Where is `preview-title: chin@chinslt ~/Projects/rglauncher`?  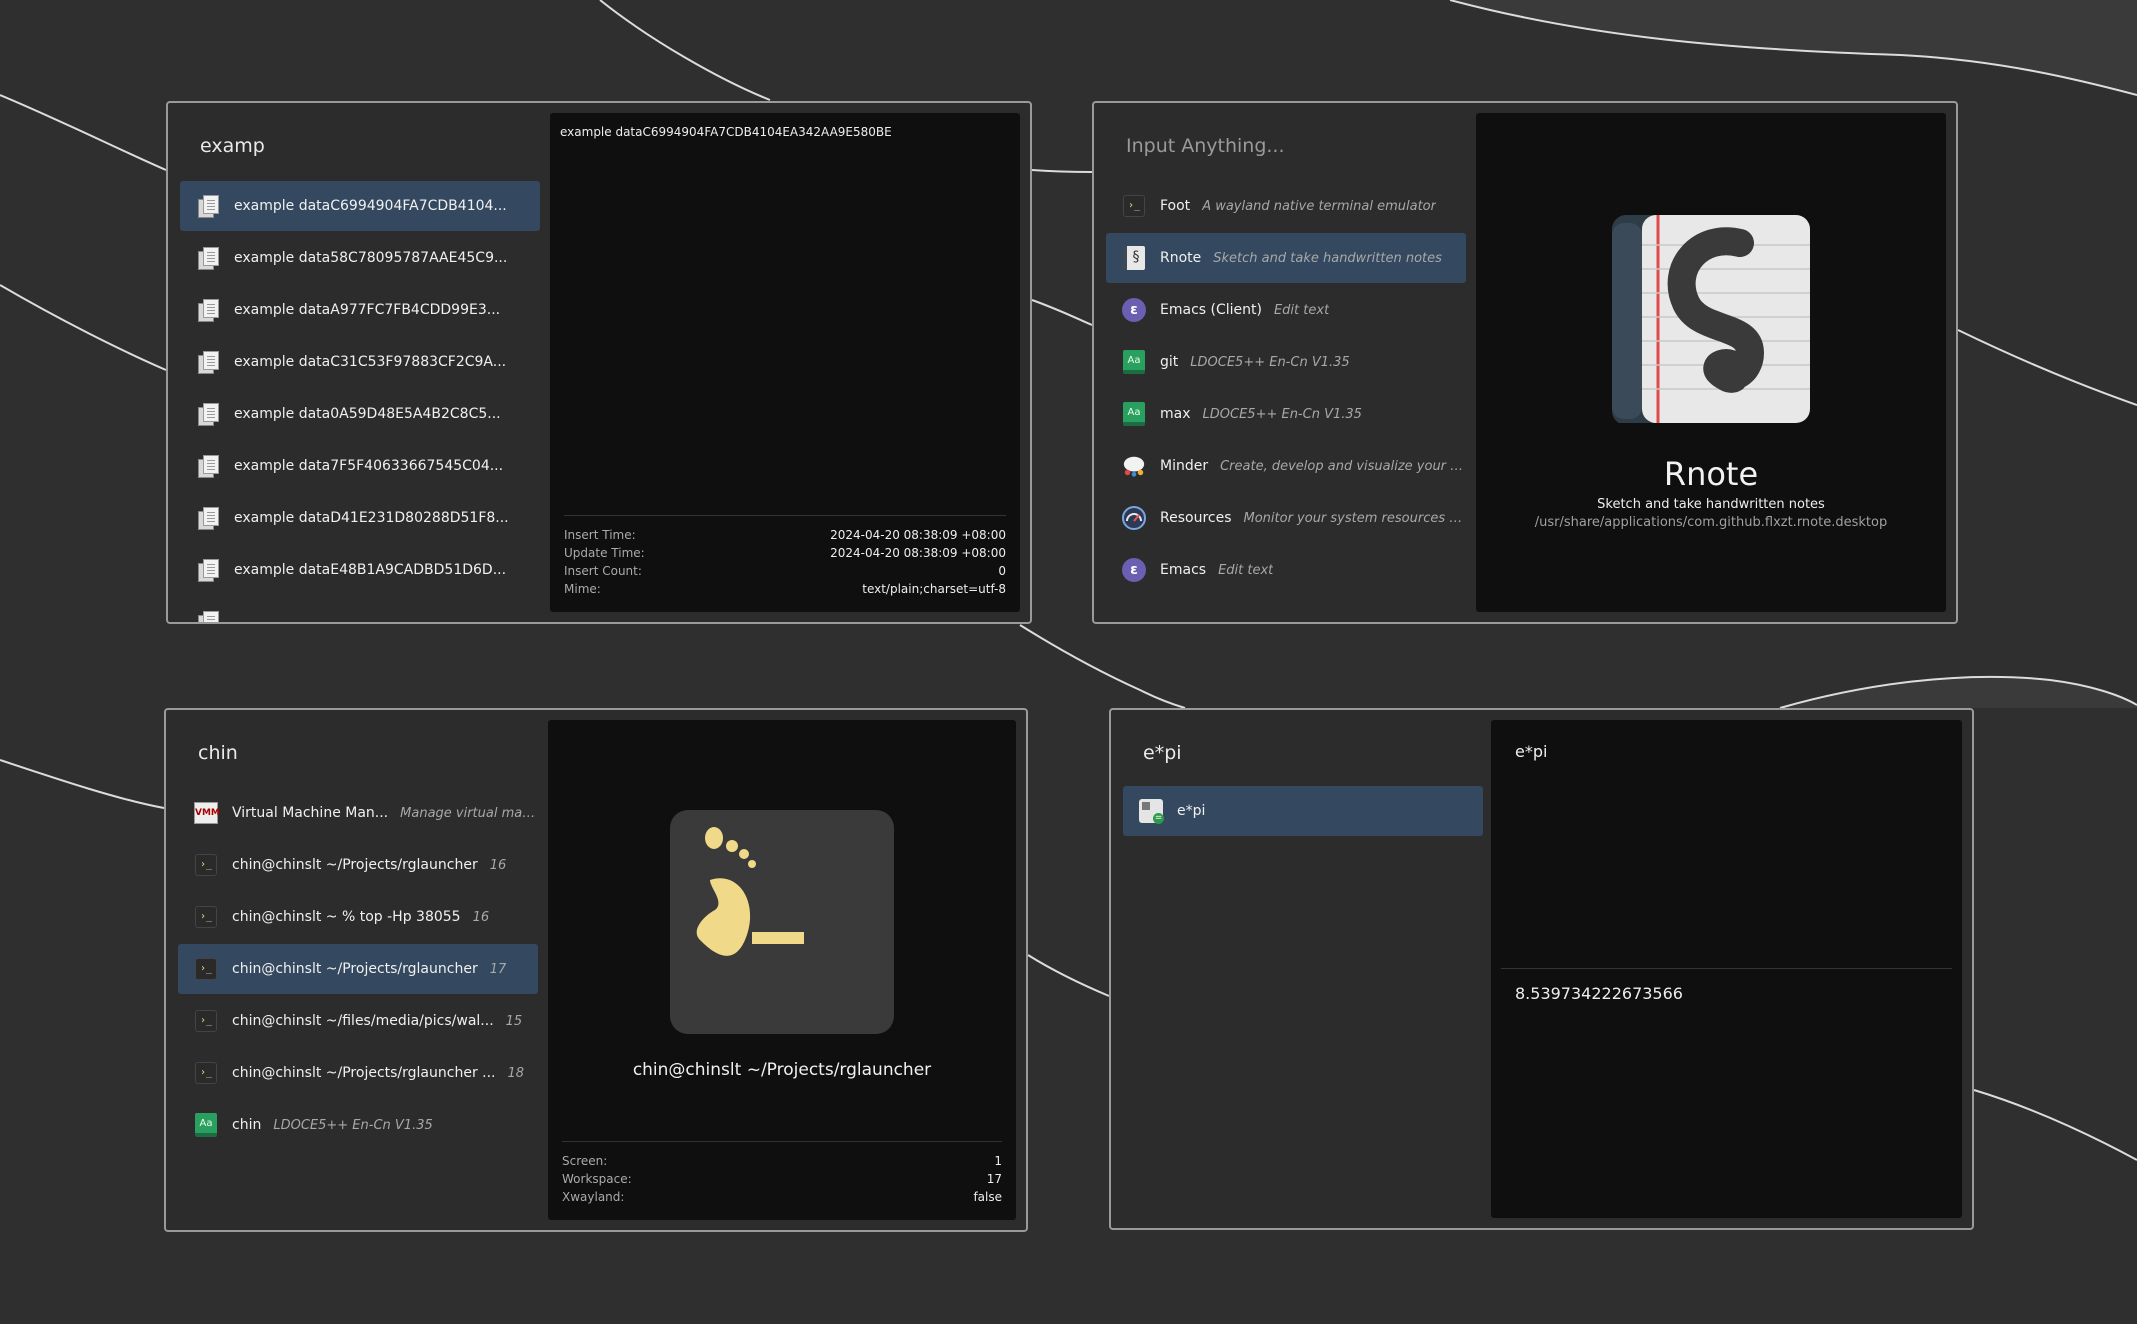 preview-title: chin@chinslt ~/Projects/rglauncher is located at coordinates (782, 1070).